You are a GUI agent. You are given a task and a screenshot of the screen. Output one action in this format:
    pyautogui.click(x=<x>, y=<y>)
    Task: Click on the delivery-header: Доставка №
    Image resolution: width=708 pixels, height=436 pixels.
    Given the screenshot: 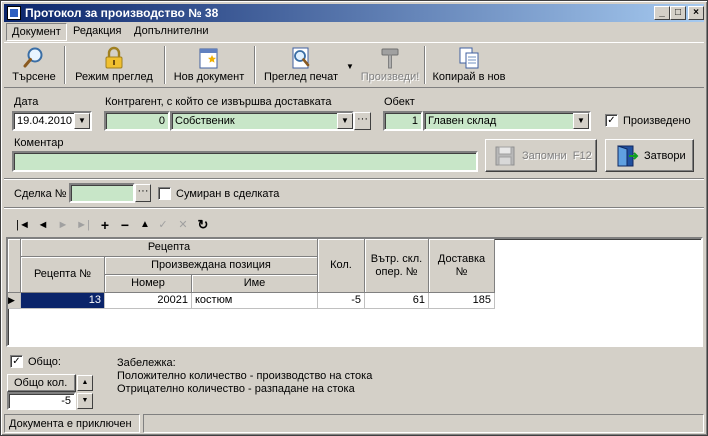 What is the action you would take?
    pyautogui.click(x=462, y=266)
    